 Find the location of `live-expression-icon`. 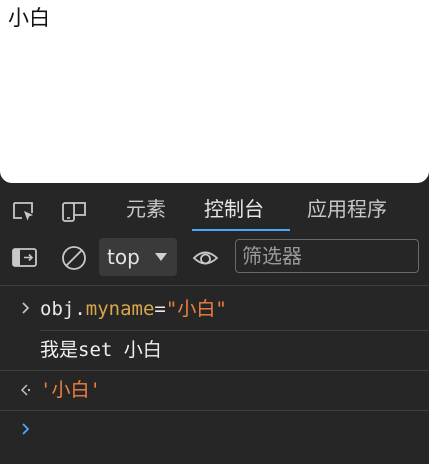

live-expression-icon is located at coordinates (206, 258).